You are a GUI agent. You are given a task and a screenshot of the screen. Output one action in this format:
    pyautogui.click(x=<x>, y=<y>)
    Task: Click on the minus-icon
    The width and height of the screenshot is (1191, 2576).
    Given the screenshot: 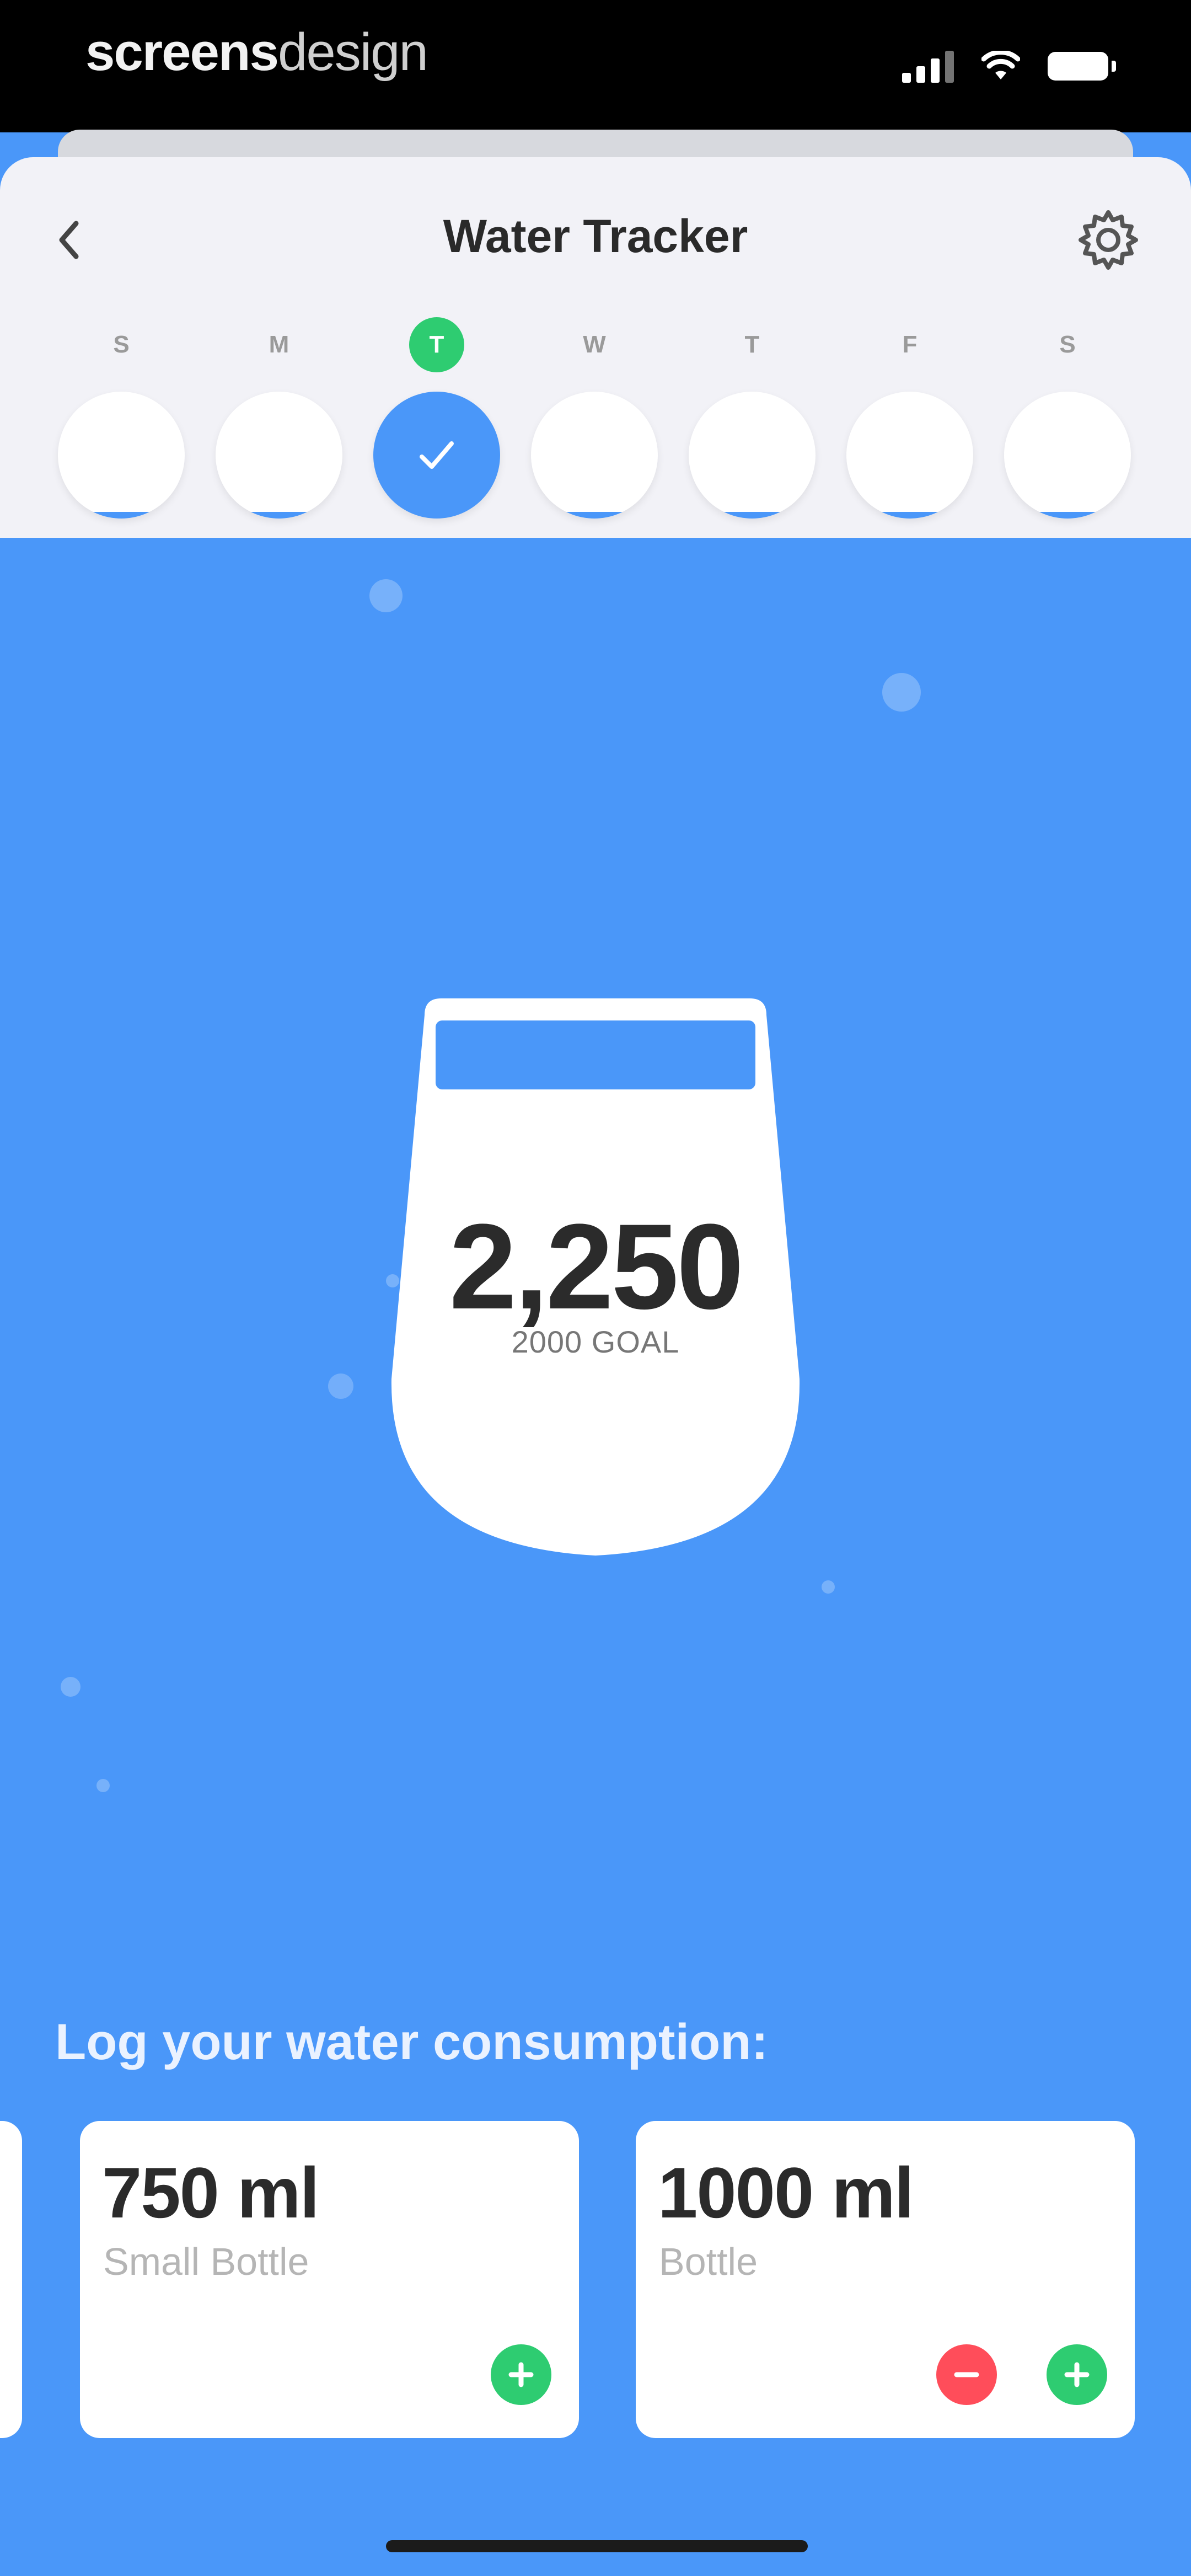 What is the action you would take?
    pyautogui.click(x=966, y=2374)
    